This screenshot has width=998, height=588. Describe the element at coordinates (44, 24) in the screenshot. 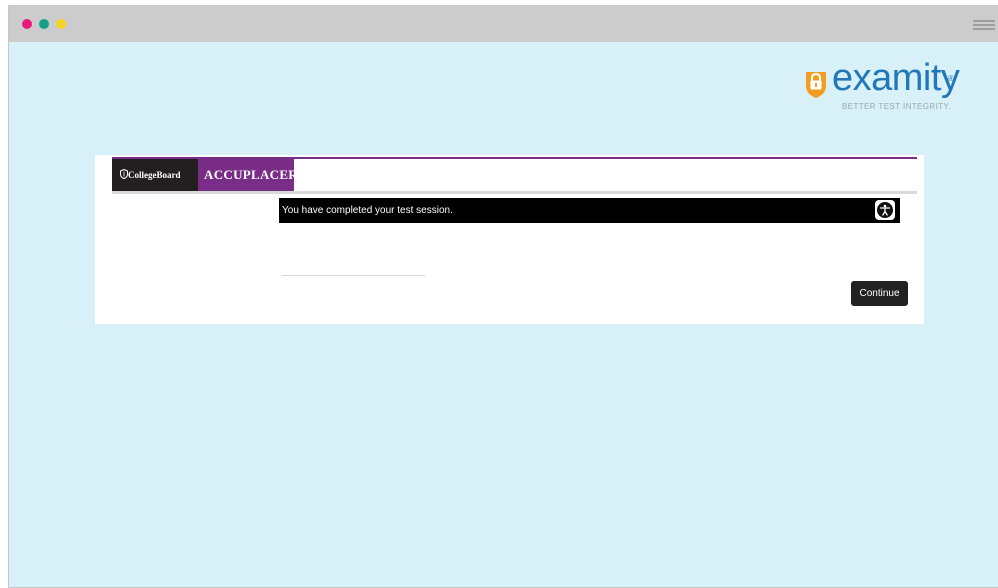

I see `minimize-window-button` at that location.